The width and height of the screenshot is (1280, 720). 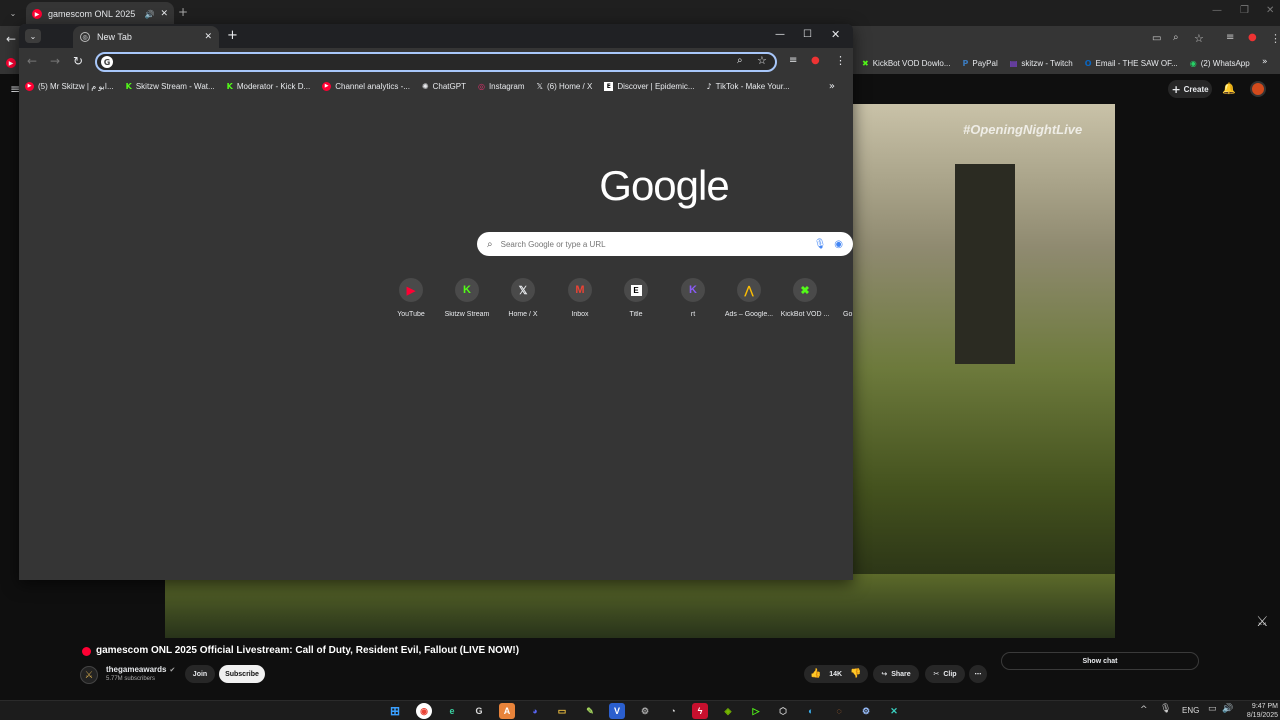 What do you see at coordinates (728, 711) in the screenshot?
I see `nvidia-icon: ◈` at bounding box center [728, 711].